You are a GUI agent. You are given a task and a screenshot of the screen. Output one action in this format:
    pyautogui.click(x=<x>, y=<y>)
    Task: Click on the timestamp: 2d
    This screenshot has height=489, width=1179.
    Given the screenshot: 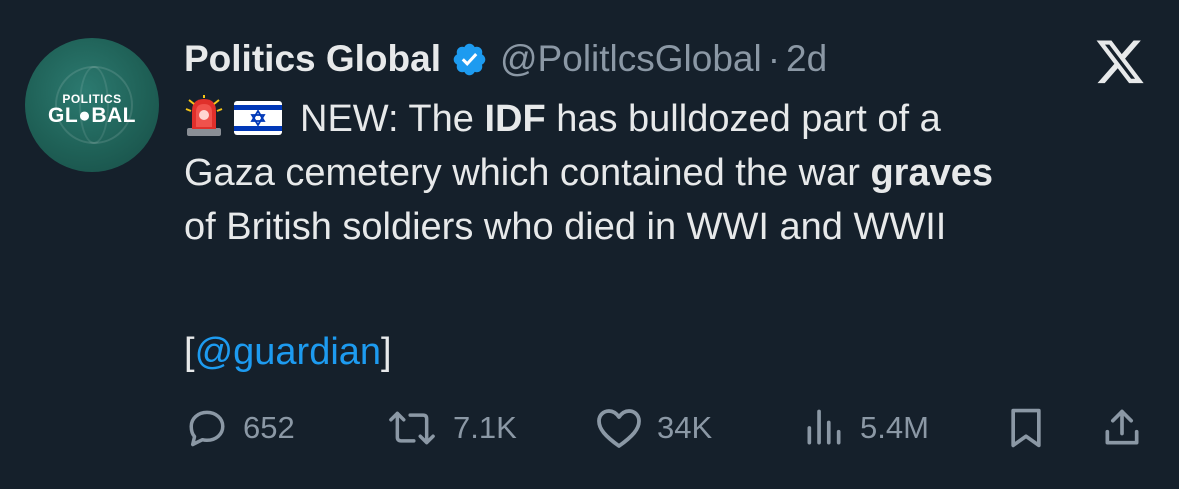 What is the action you would take?
    pyautogui.click(x=806, y=59)
    